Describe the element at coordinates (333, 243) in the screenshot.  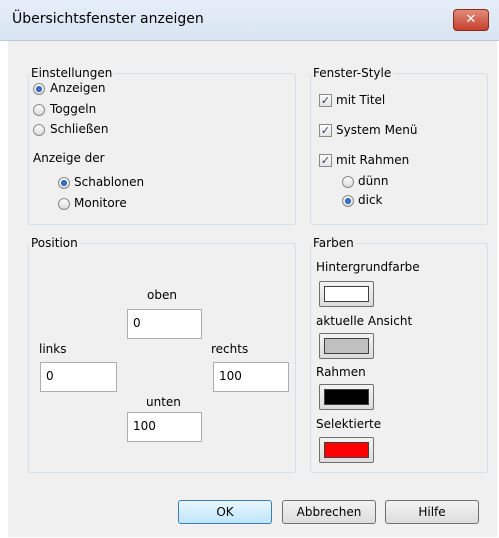
I see `farben-legend: Farben` at that location.